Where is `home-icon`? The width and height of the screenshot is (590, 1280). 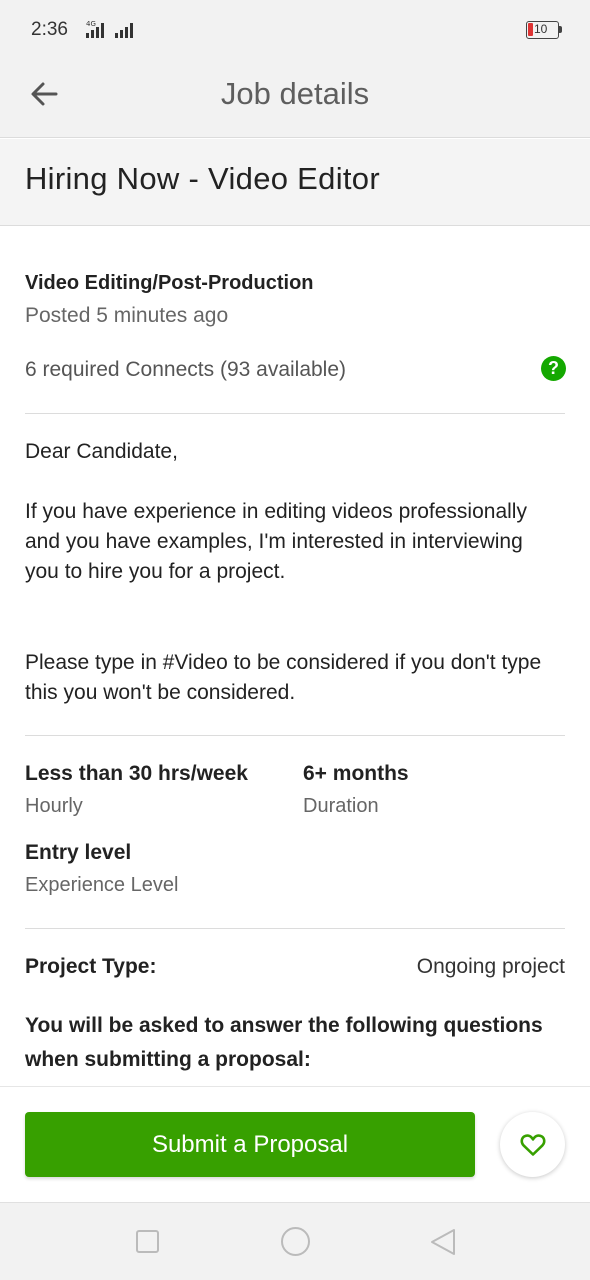 home-icon is located at coordinates (295, 1241).